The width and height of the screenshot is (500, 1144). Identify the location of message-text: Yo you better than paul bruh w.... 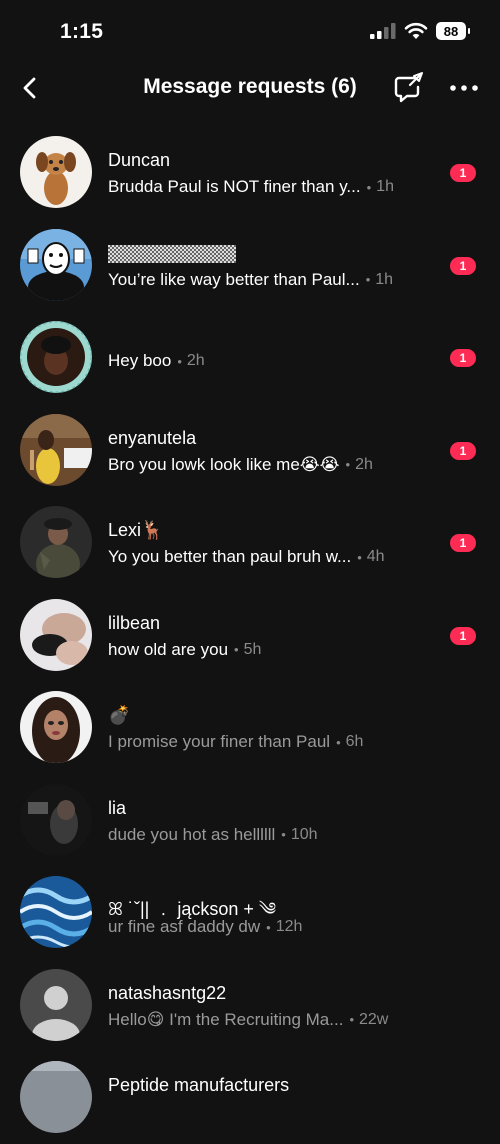
(230, 556).